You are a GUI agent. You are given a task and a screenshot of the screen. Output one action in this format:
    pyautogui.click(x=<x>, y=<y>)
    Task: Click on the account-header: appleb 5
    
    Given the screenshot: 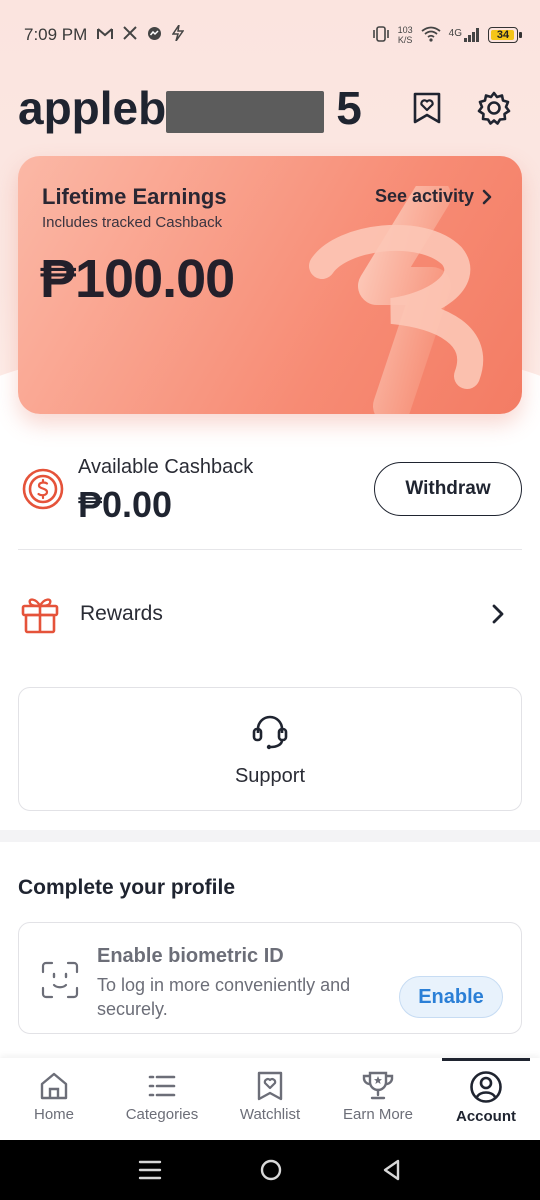 What is the action you would take?
    pyautogui.click(x=265, y=108)
    